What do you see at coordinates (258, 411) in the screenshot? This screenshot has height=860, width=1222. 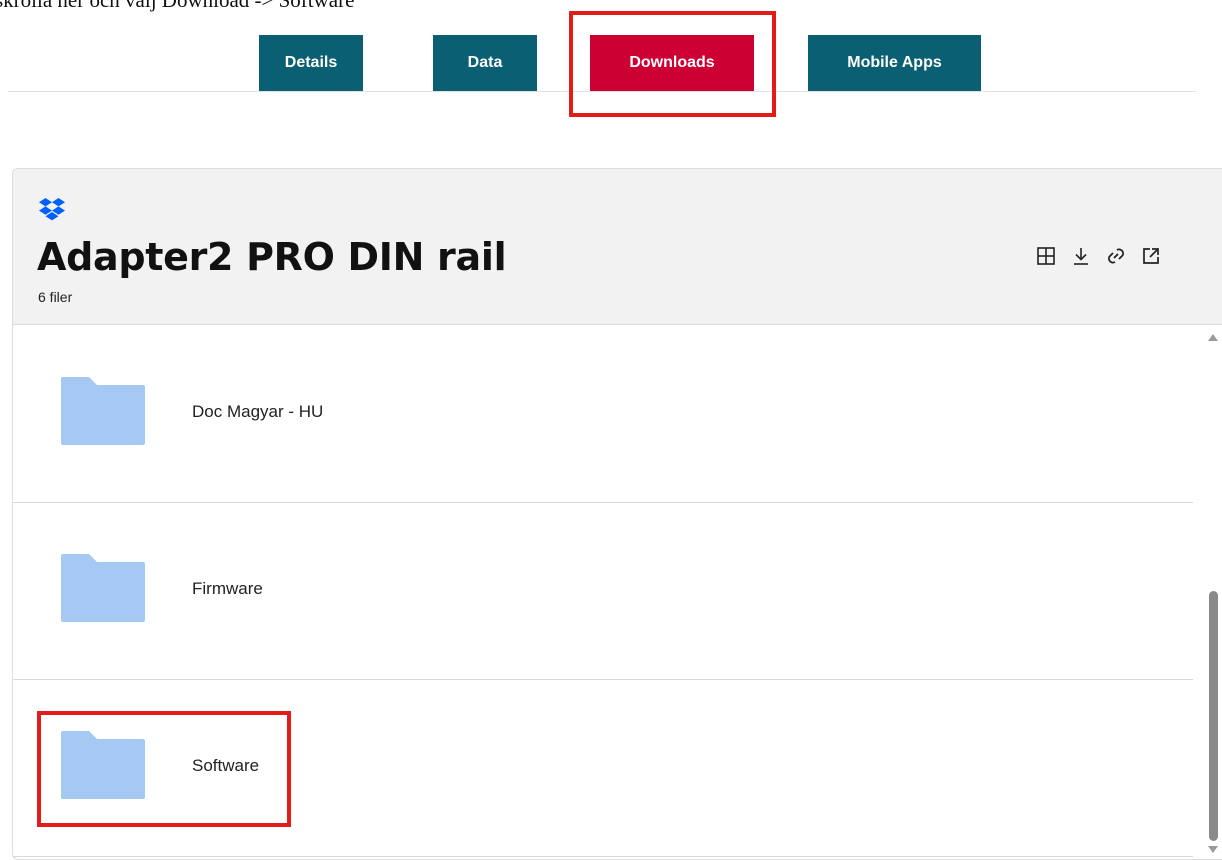 I see `item-name: Doc Magyar - HU` at bounding box center [258, 411].